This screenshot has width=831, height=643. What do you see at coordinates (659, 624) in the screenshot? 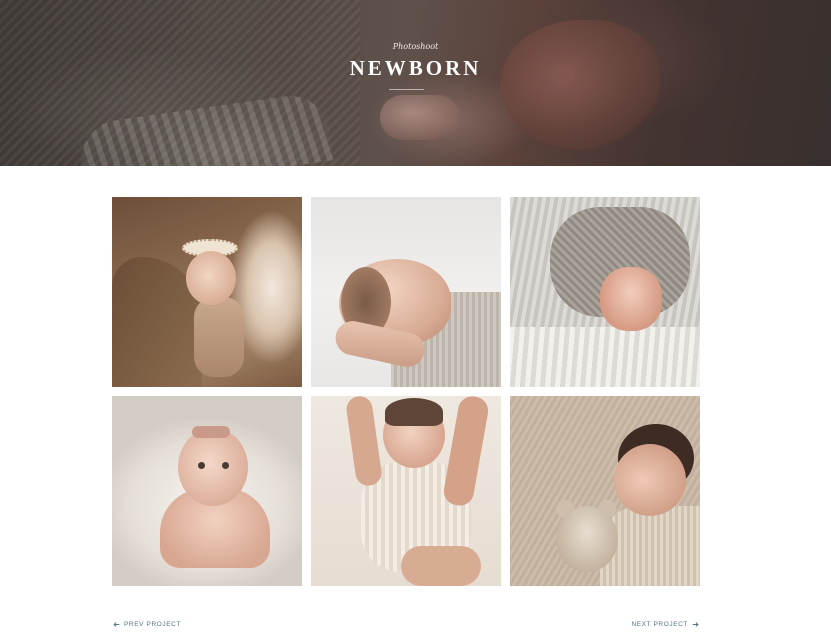
I see `next-project-label: NEXT PROJECT` at bounding box center [659, 624].